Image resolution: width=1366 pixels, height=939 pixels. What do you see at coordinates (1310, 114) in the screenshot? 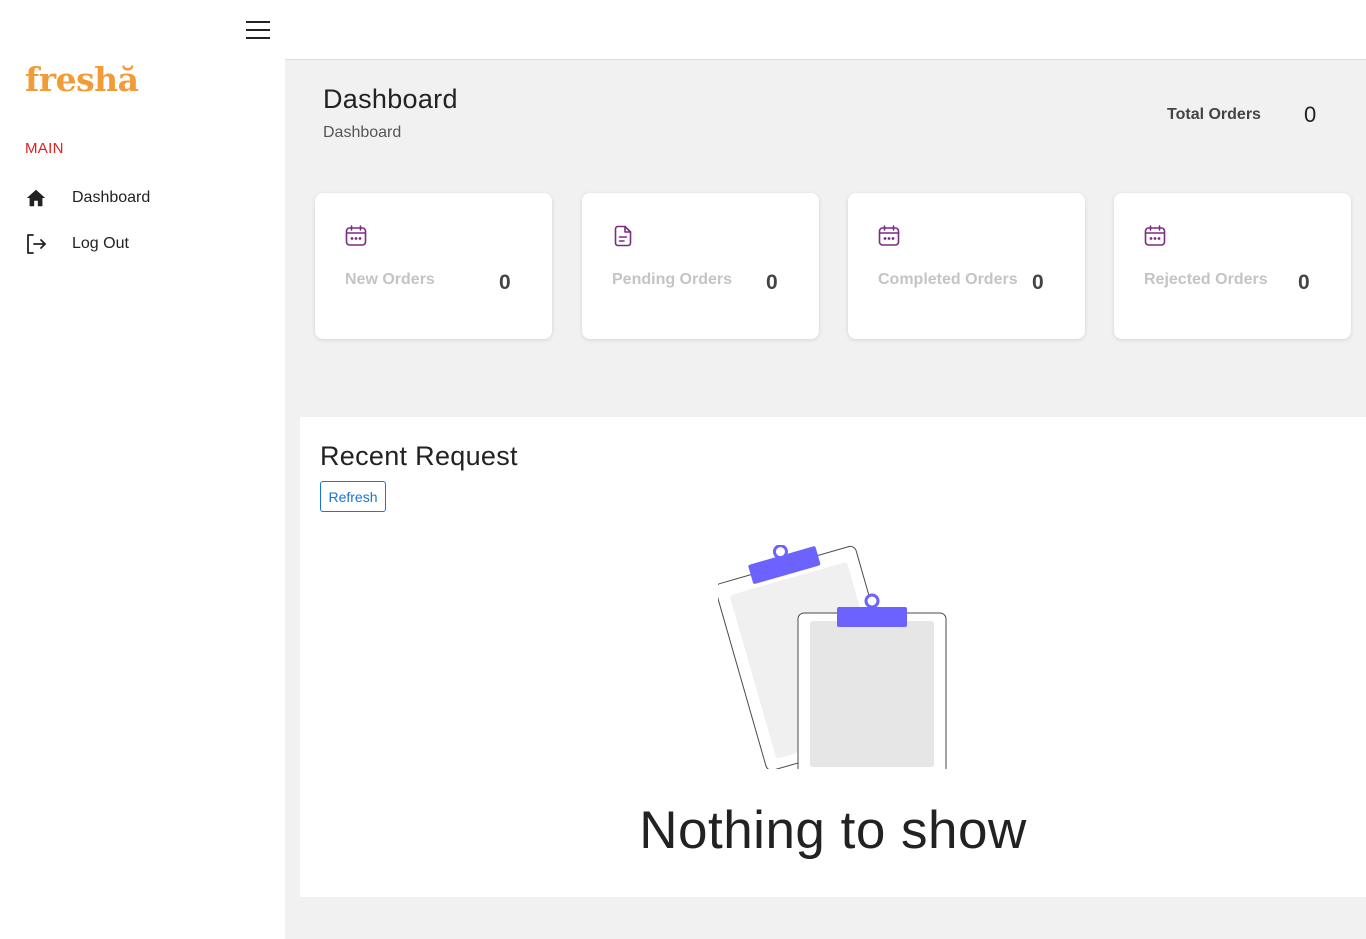
I see `total-orders-value: 0` at bounding box center [1310, 114].